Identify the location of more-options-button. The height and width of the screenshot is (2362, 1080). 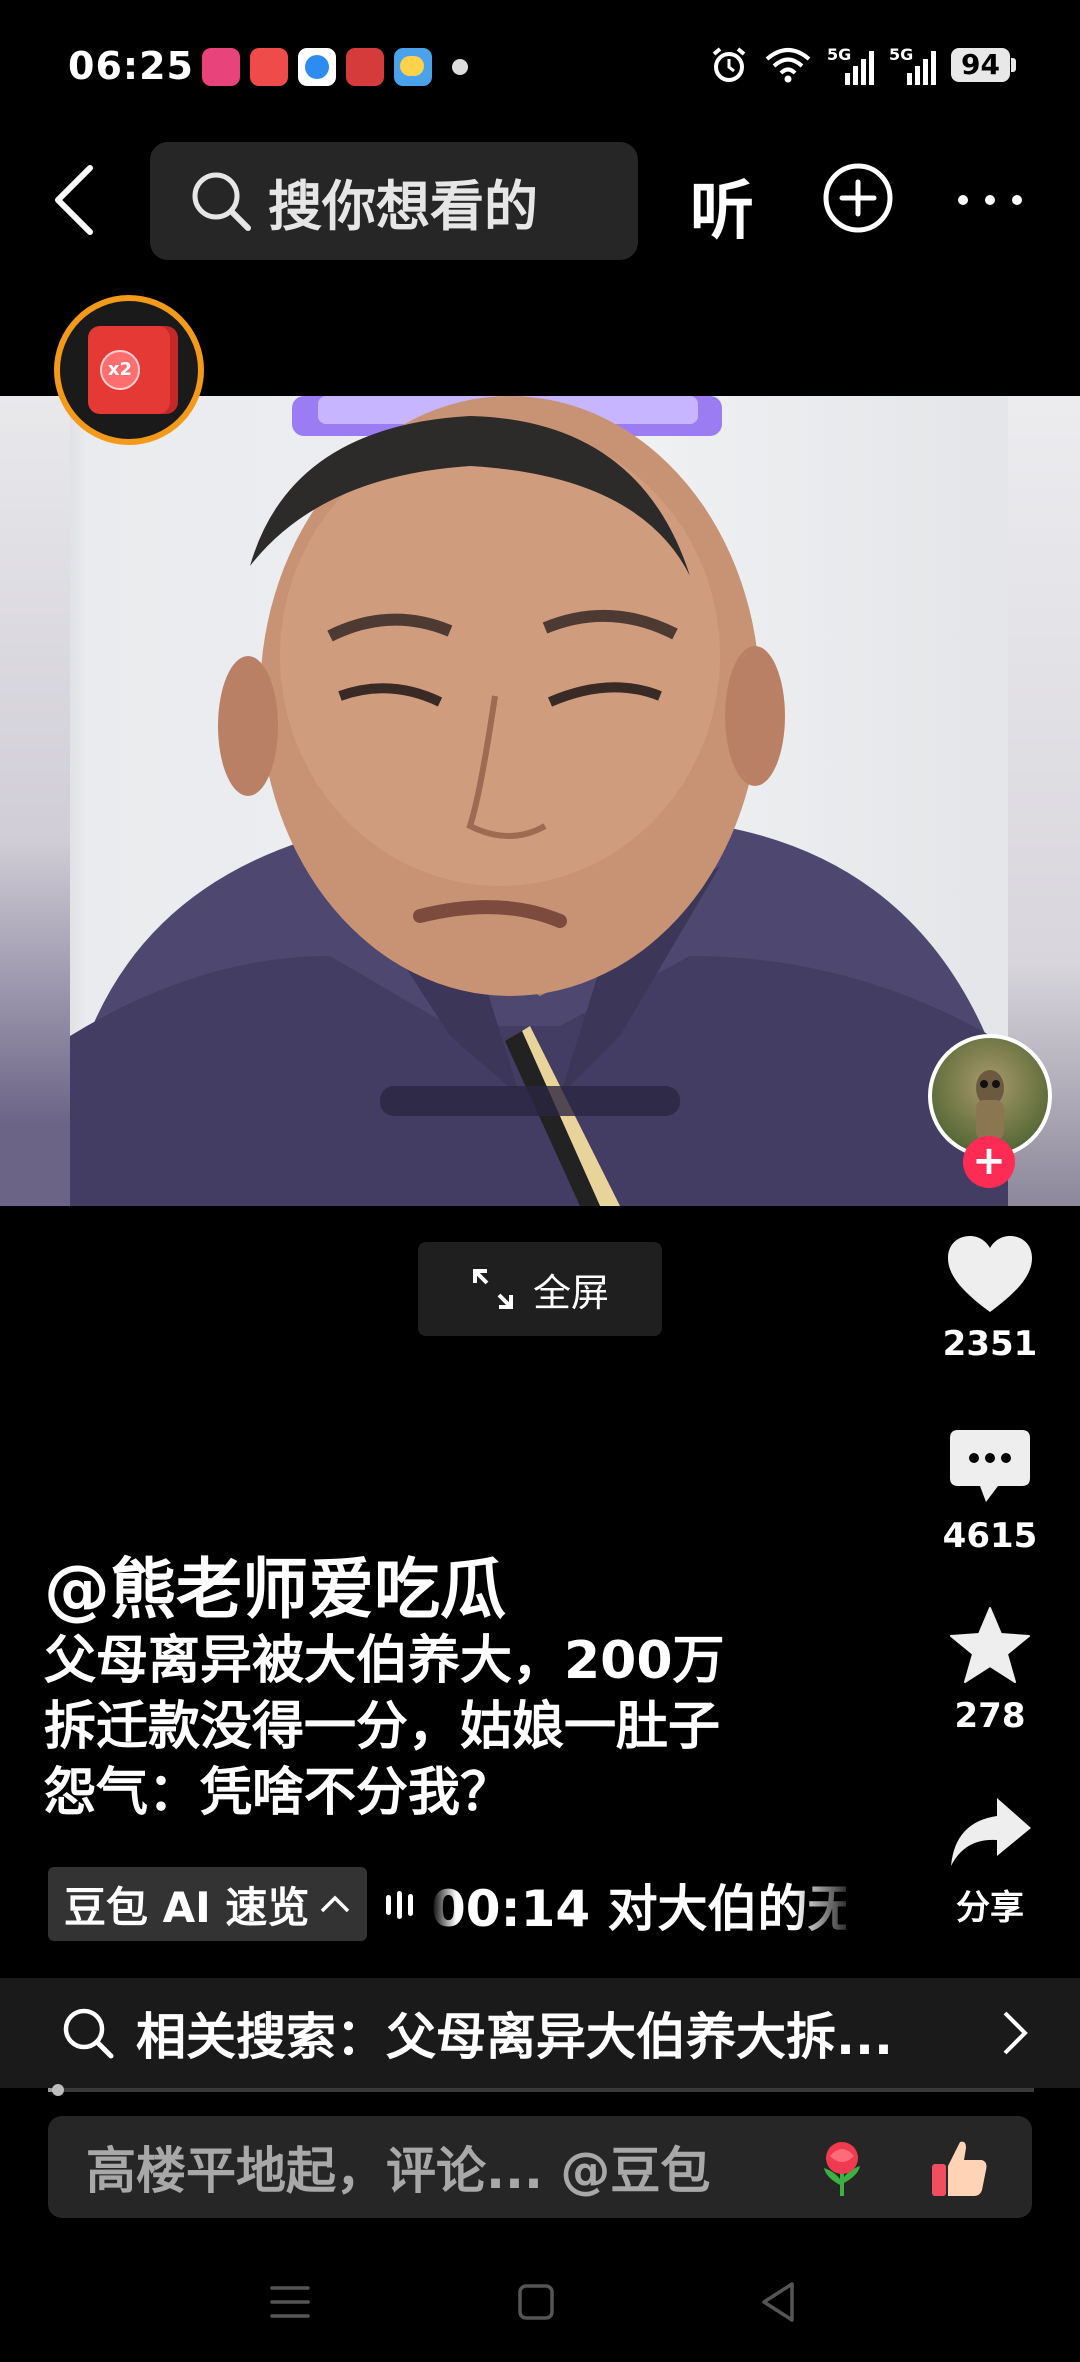
(990, 200).